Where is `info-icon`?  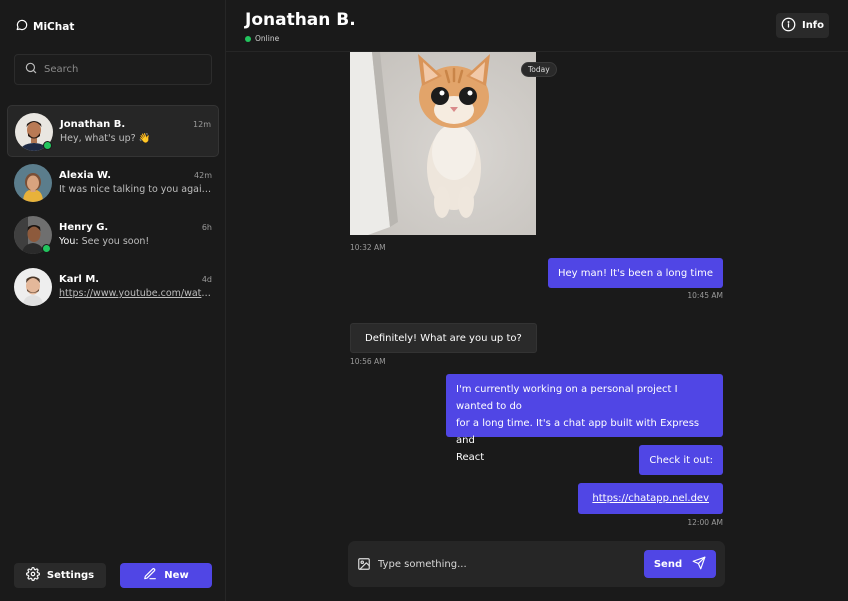 info-icon is located at coordinates (788, 26).